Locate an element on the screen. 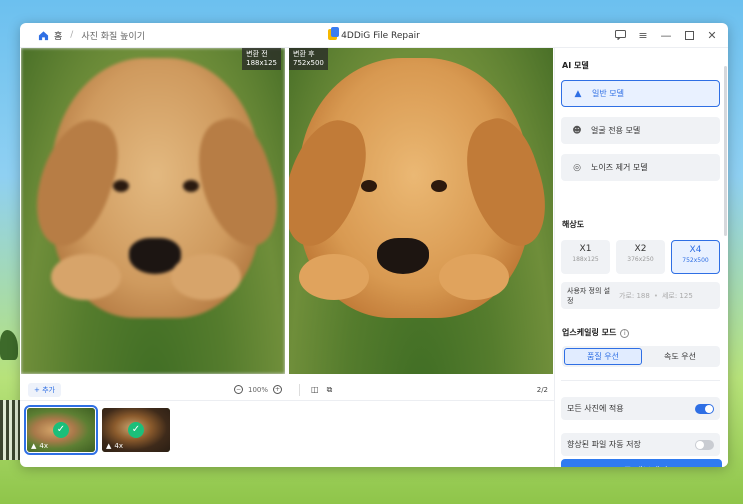  custom-height-field: 세로: 125 is located at coordinates (677, 296).